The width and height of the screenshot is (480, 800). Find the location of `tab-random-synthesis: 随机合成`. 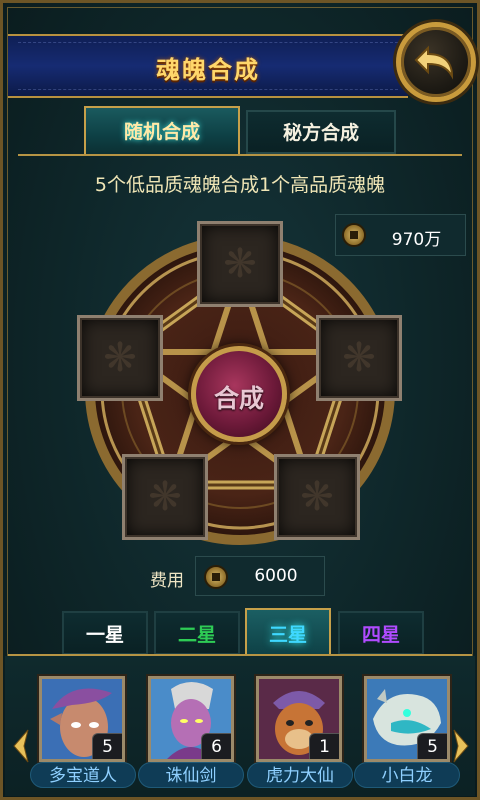

tab-random-synthesis: 随机合成 is located at coordinates (162, 131).